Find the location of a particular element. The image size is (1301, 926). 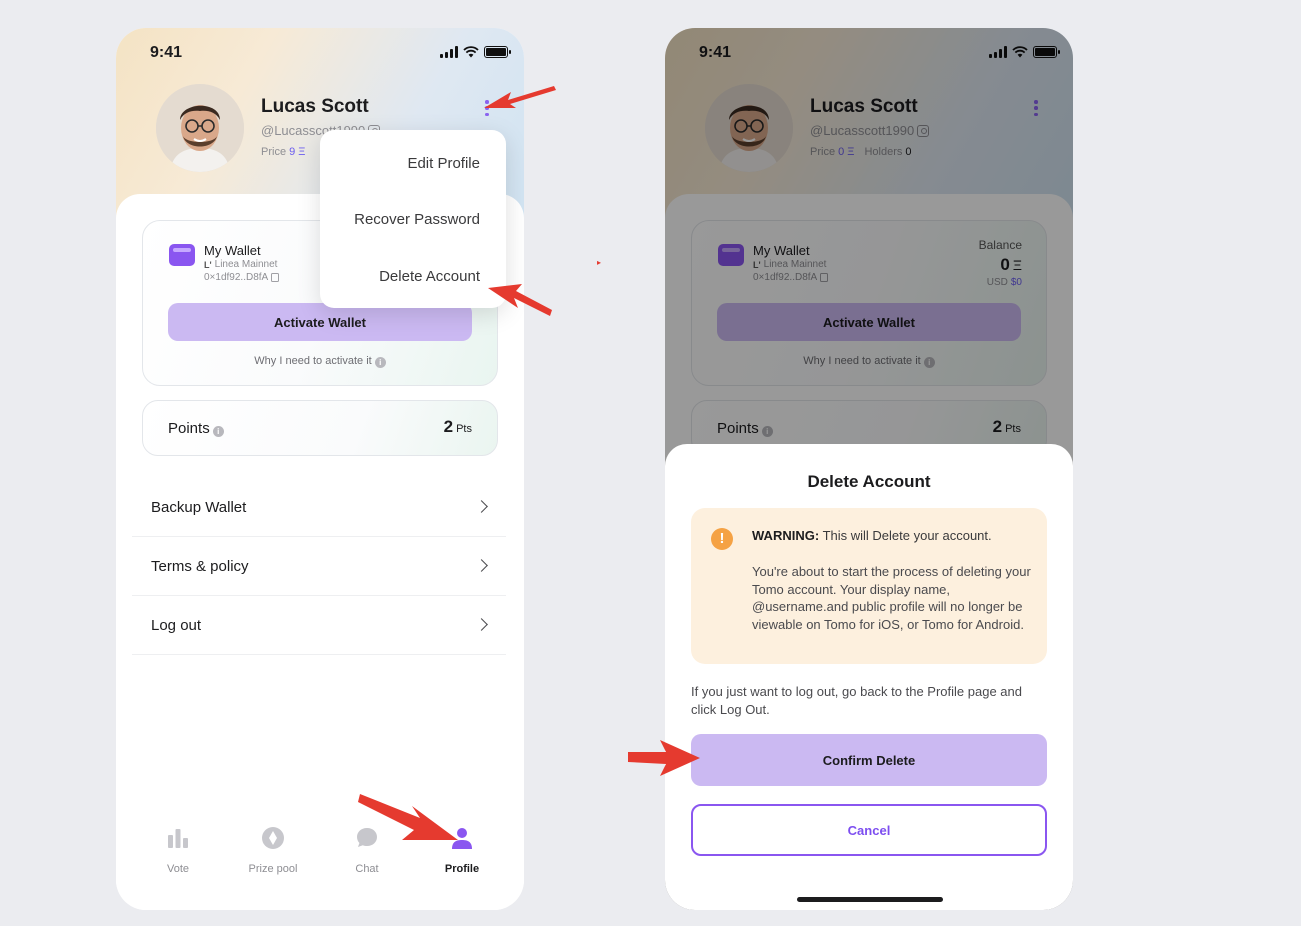

avatar is located at coordinates (200, 128).